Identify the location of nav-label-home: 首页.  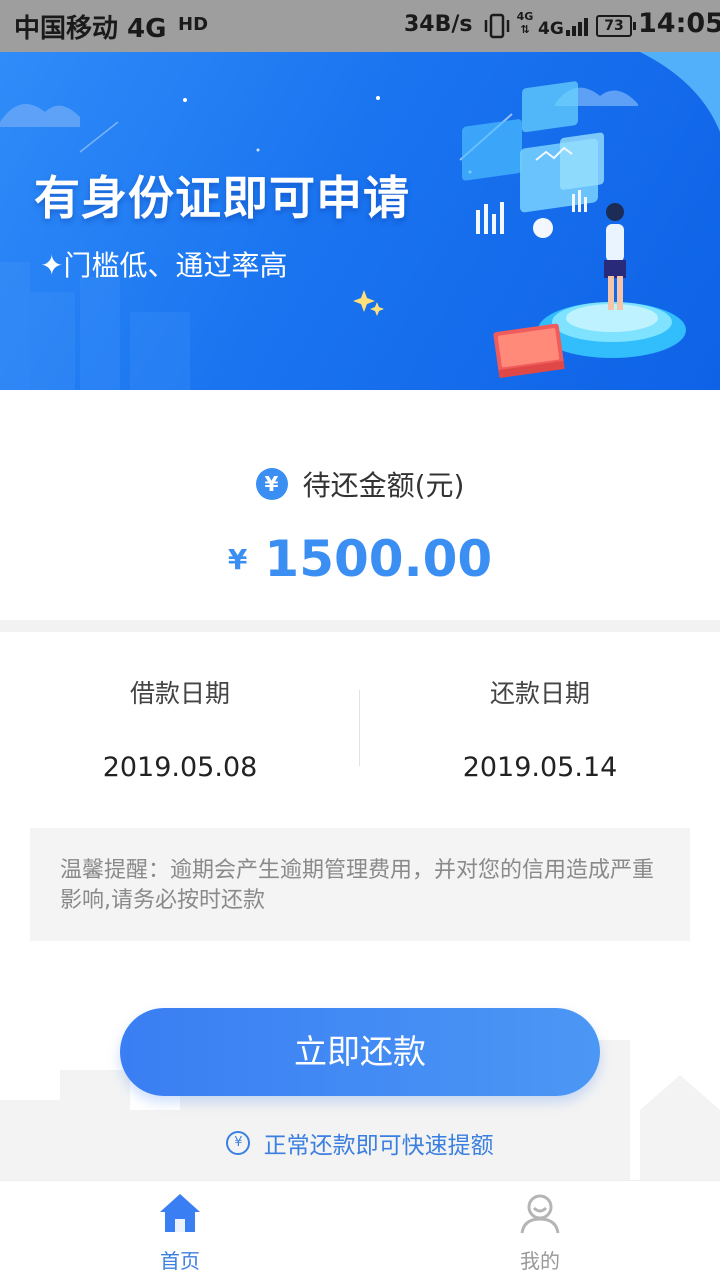
(180, 1261).